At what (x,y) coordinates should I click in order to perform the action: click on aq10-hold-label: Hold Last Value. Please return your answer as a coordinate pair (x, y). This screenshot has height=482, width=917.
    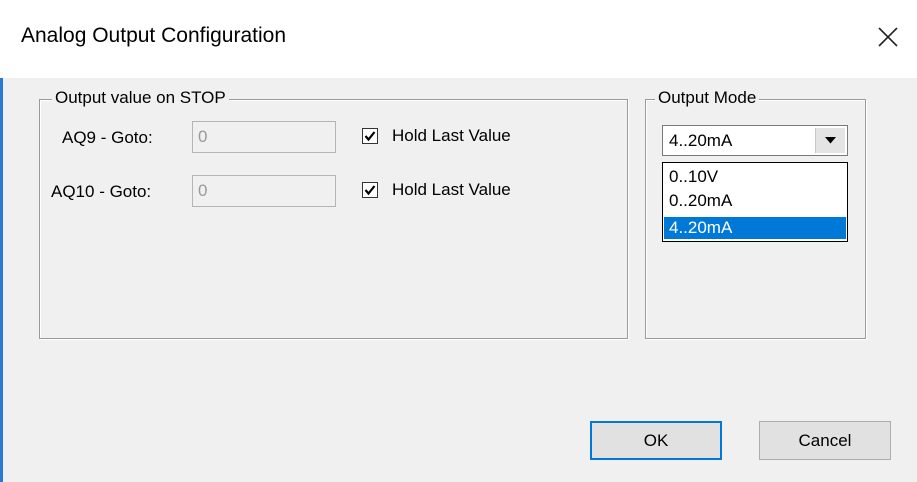
    Looking at the image, I should click on (451, 190).